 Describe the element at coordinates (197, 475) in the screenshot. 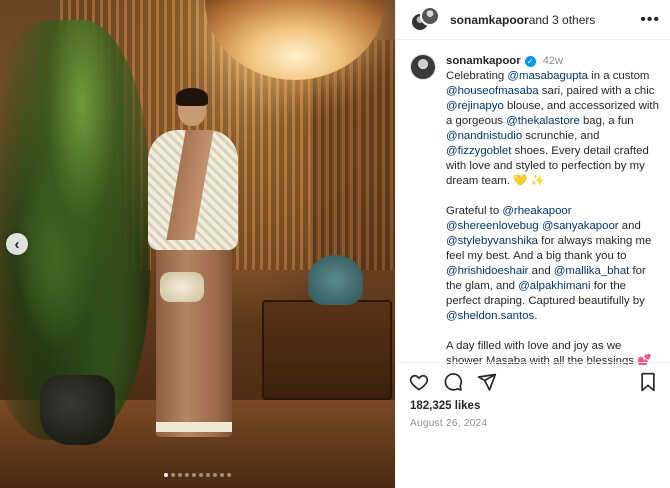

I see `carousel-indicator` at that location.